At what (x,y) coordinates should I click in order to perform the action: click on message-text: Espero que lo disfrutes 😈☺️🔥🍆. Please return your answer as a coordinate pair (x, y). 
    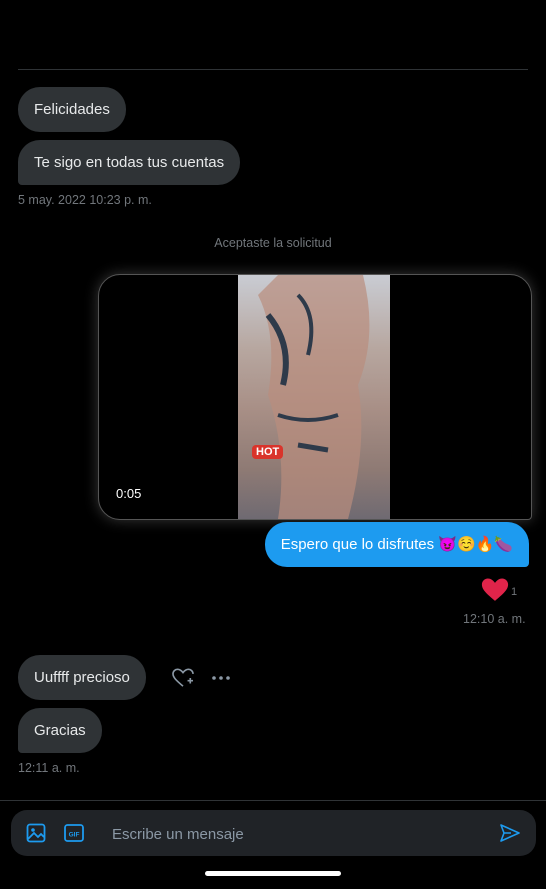
    Looking at the image, I should click on (396, 544).